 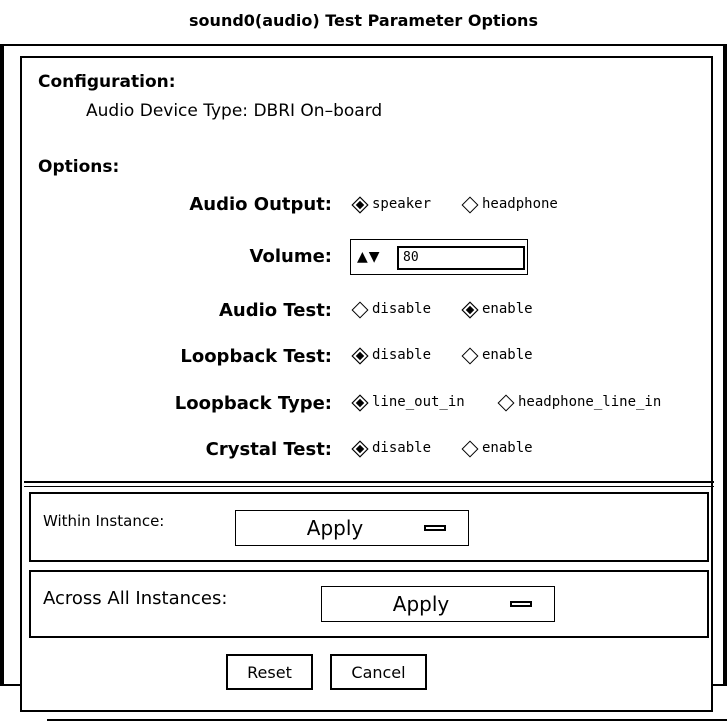 I want to click on audio-output-label: Audio Output:, so click(x=260, y=204).